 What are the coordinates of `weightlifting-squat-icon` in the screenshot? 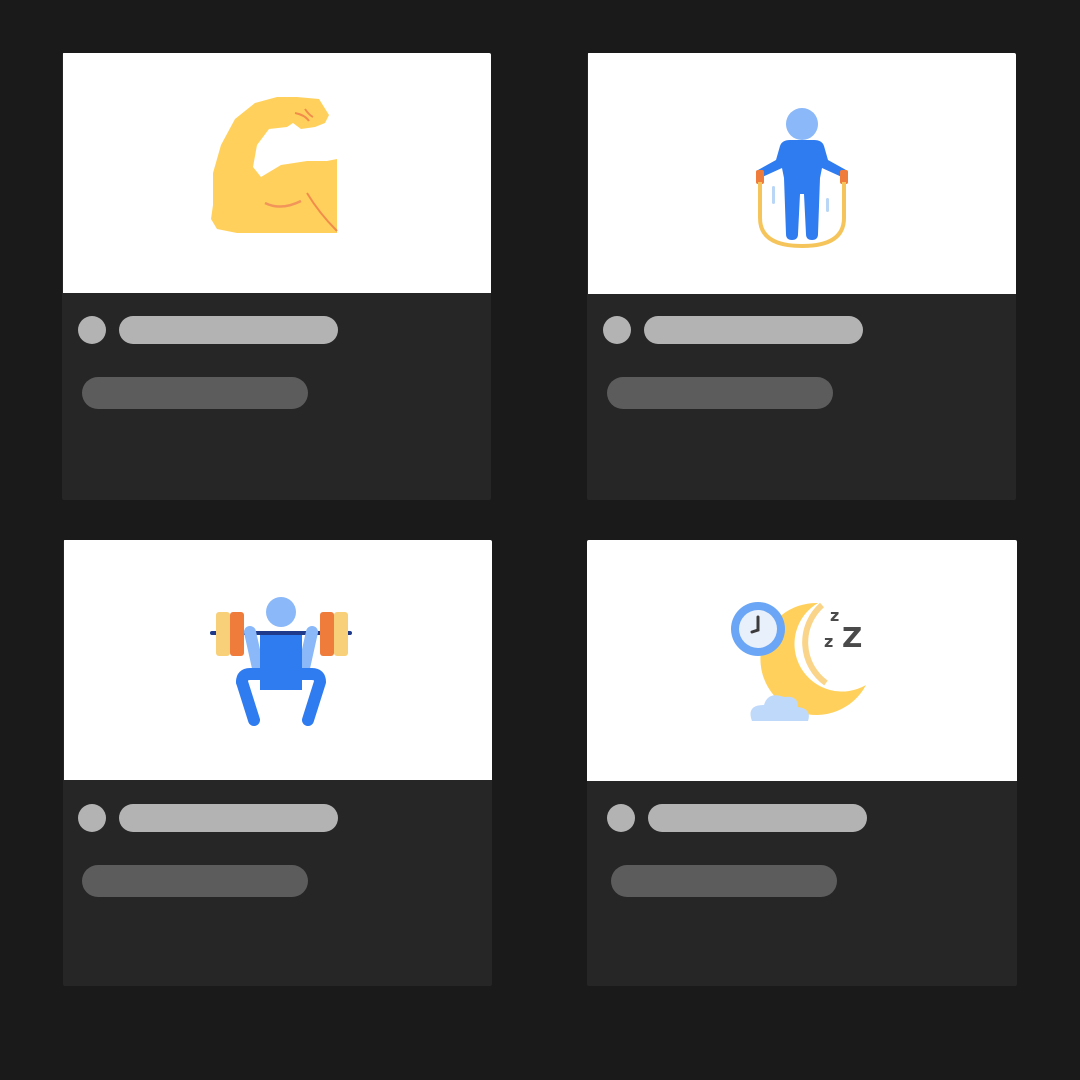 It's located at (278, 660).